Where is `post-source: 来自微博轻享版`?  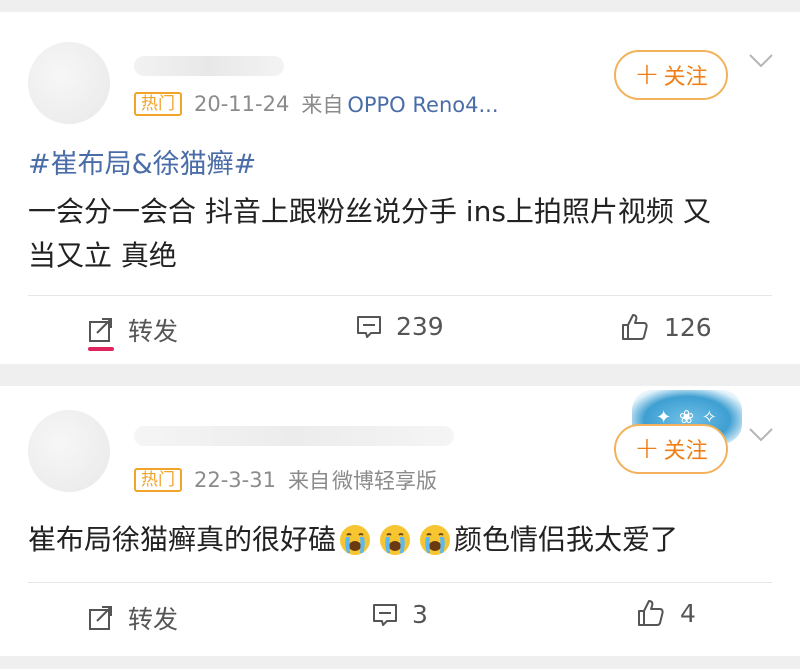
post-source: 来自微博轻享版 is located at coordinates (362, 481).